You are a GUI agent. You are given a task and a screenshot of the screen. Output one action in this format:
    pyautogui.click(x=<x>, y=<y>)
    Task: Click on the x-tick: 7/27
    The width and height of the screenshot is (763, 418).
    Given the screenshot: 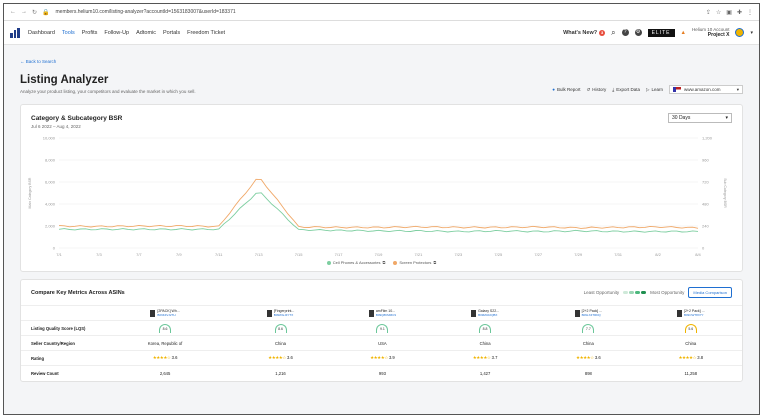 What is the action you would take?
    pyautogui.click(x=538, y=254)
    